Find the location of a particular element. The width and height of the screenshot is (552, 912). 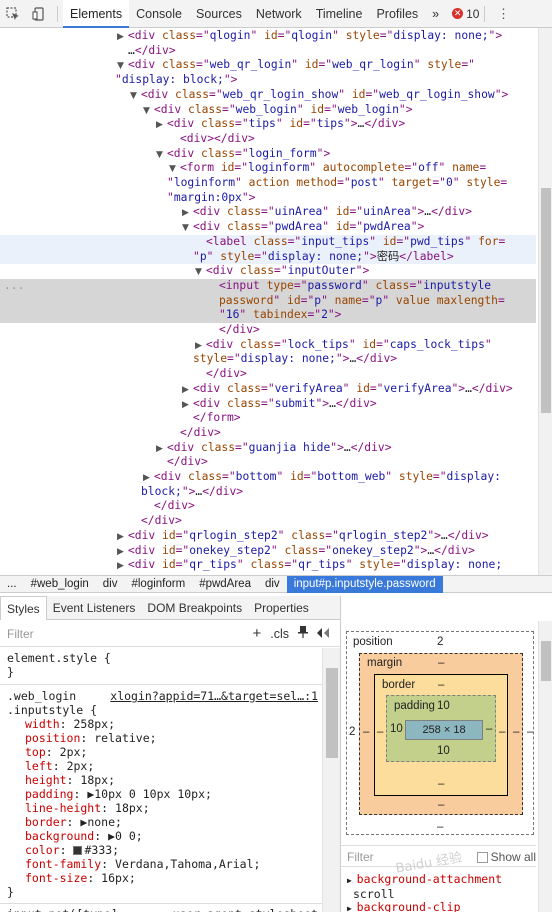

property-name: width is located at coordinates (42, 724).